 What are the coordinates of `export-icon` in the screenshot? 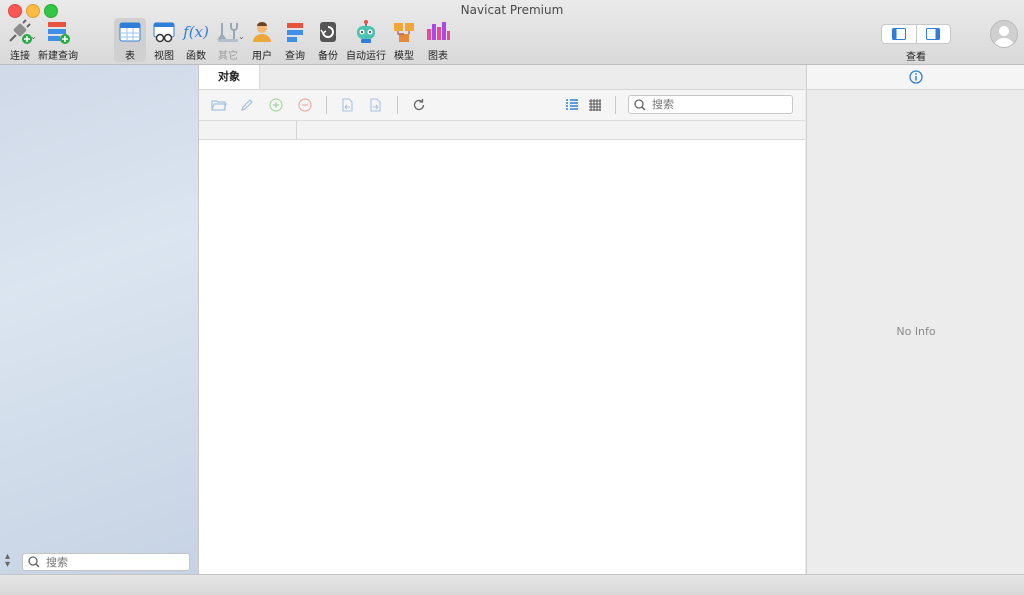 It's located at (375, 105).